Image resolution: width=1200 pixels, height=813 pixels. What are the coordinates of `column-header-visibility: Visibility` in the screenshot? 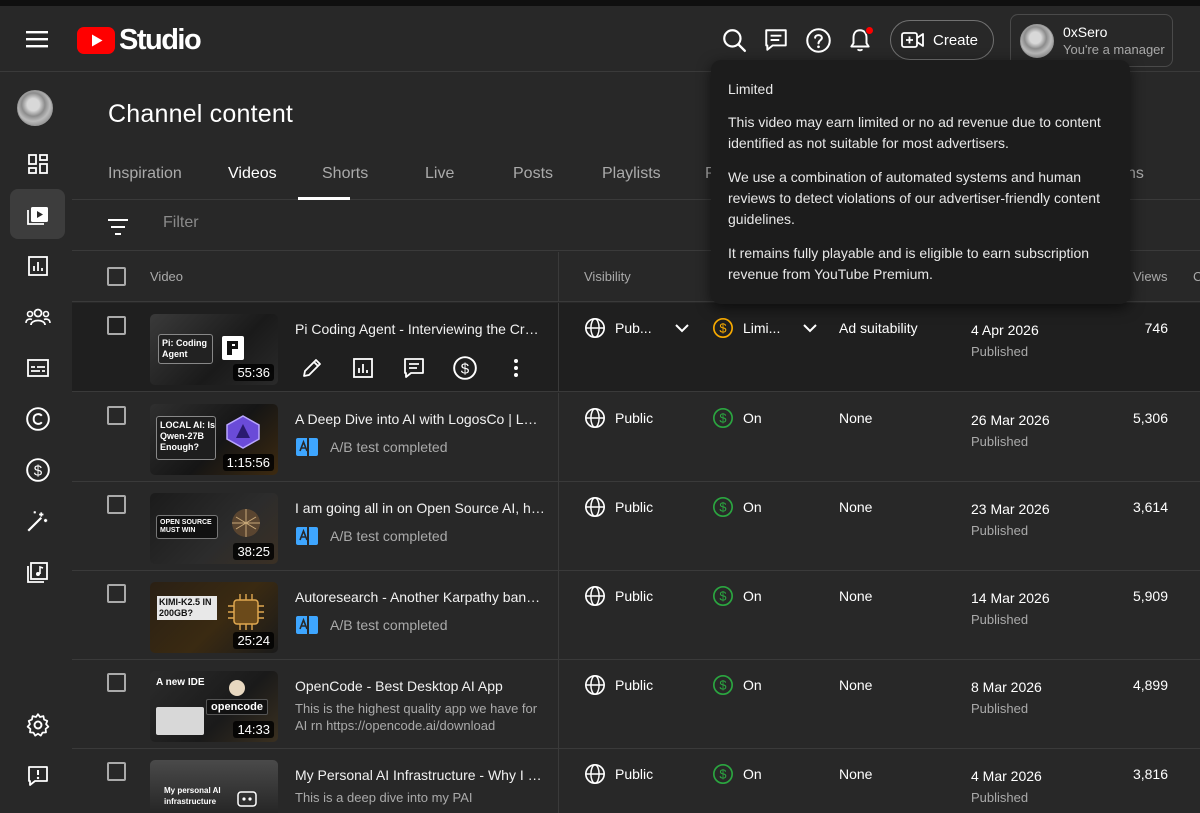 It's located at (607, 276).